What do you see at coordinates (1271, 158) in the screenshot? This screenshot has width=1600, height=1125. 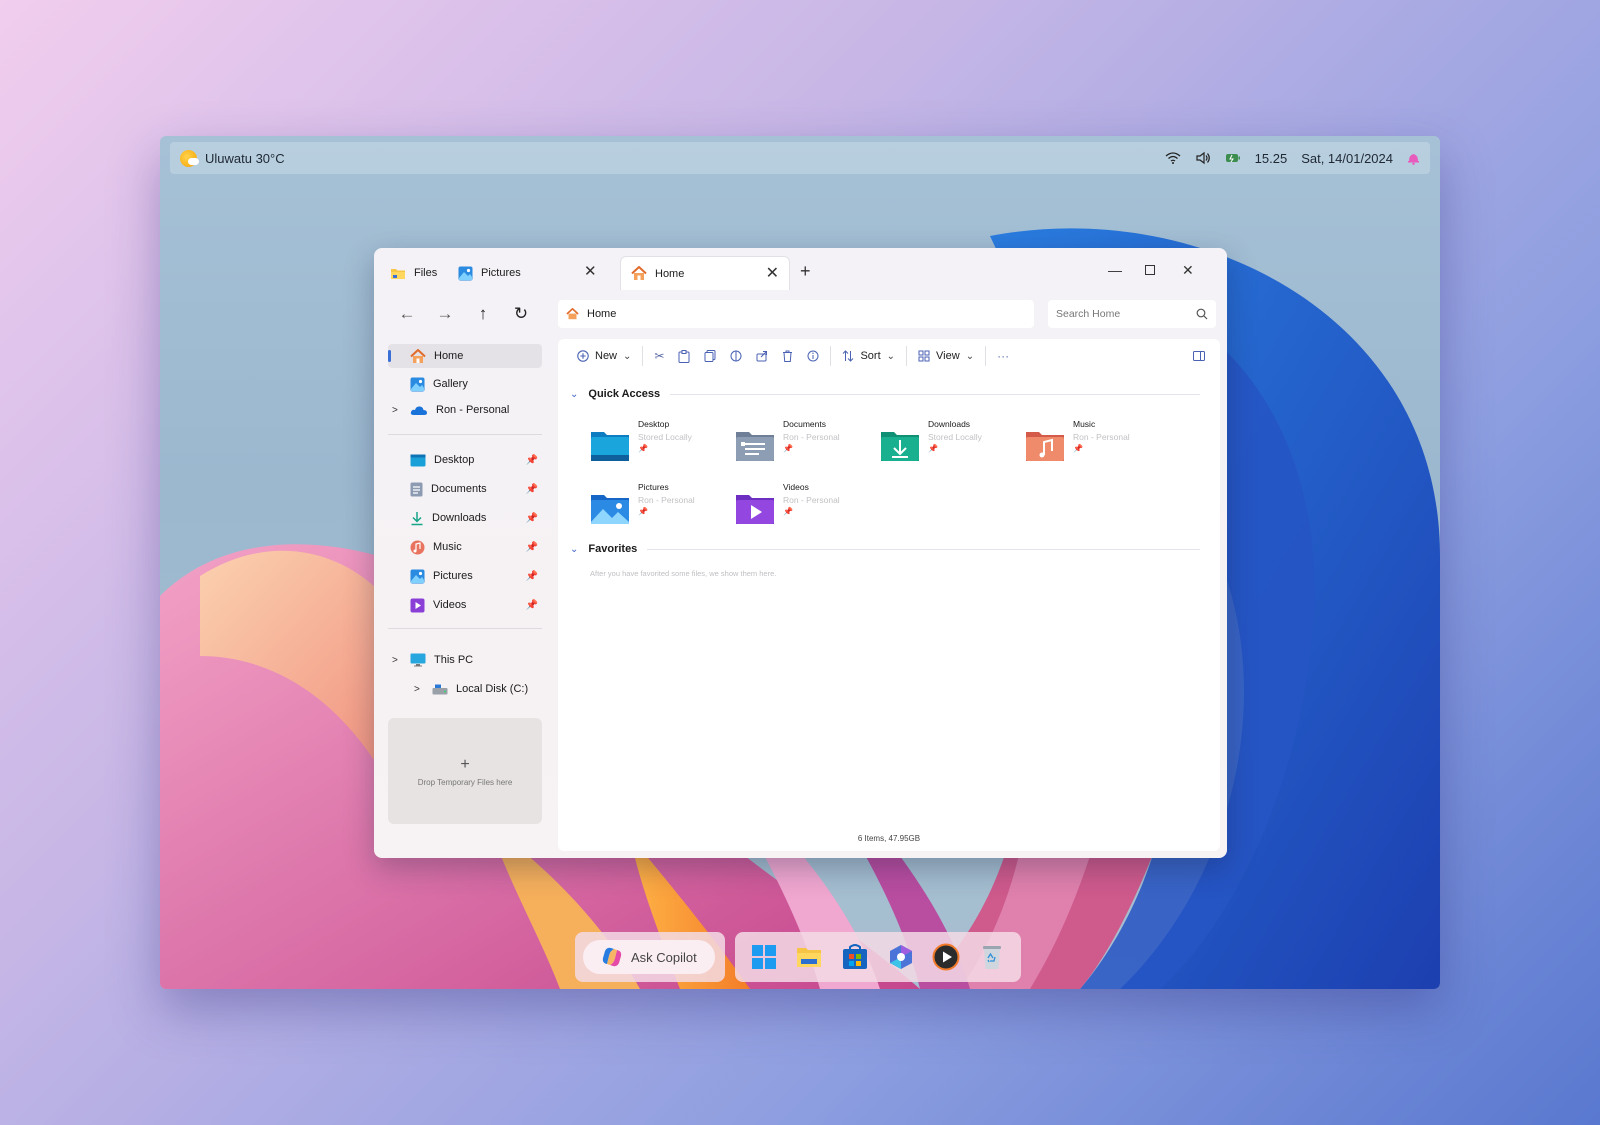 I see `clock-time: 15.25` at bounding box center [1271, 158].